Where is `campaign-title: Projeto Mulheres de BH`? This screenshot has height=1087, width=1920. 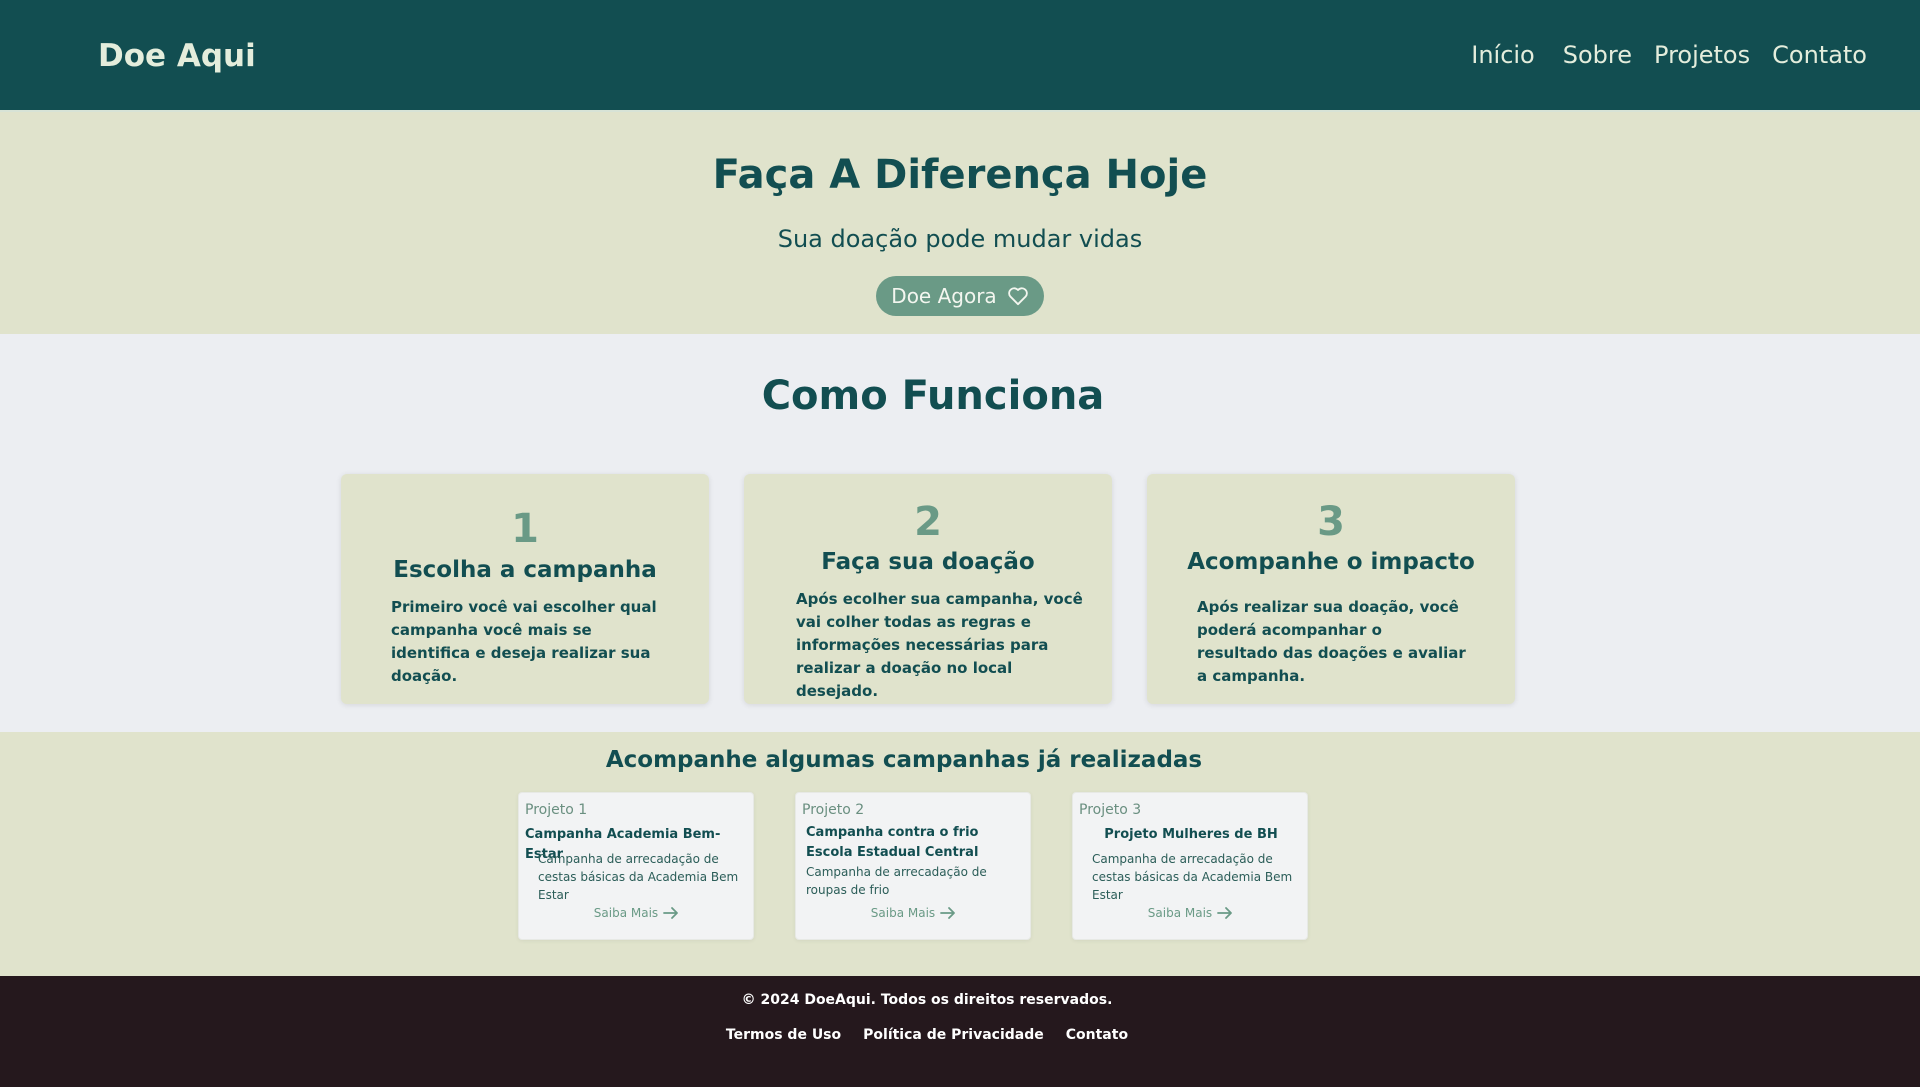
campaign-title: Projeto Mulheres de BH is located at coordinates (1191, 834).